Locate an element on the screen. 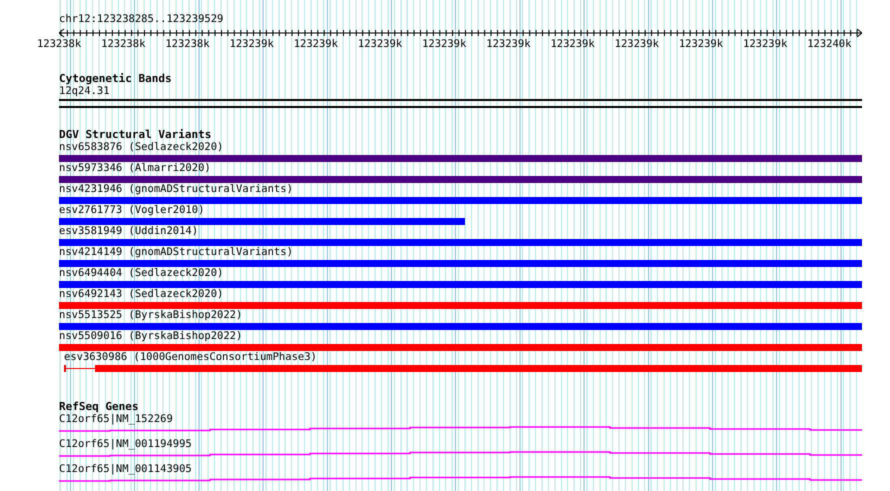 The height and width of the screenshot is (491, 890). variant-label: nsv5513525 (ByrskaBishop2022) is located at coordinates (150, 315).